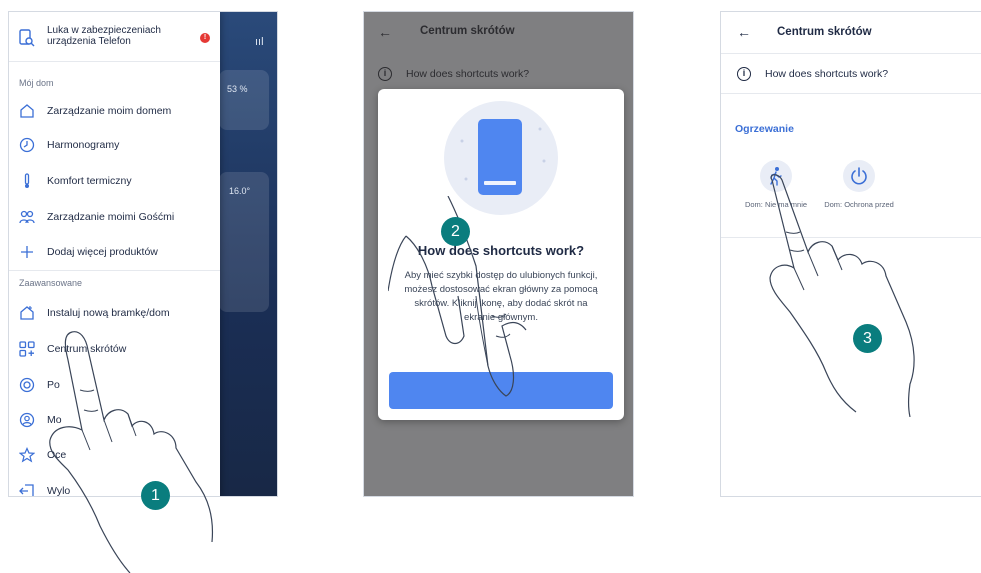  What do you see at coordinates (51, 283) in the screenshot?
I see `section-title-advanced: Zaawansowane` at bounding box center [51, 283].